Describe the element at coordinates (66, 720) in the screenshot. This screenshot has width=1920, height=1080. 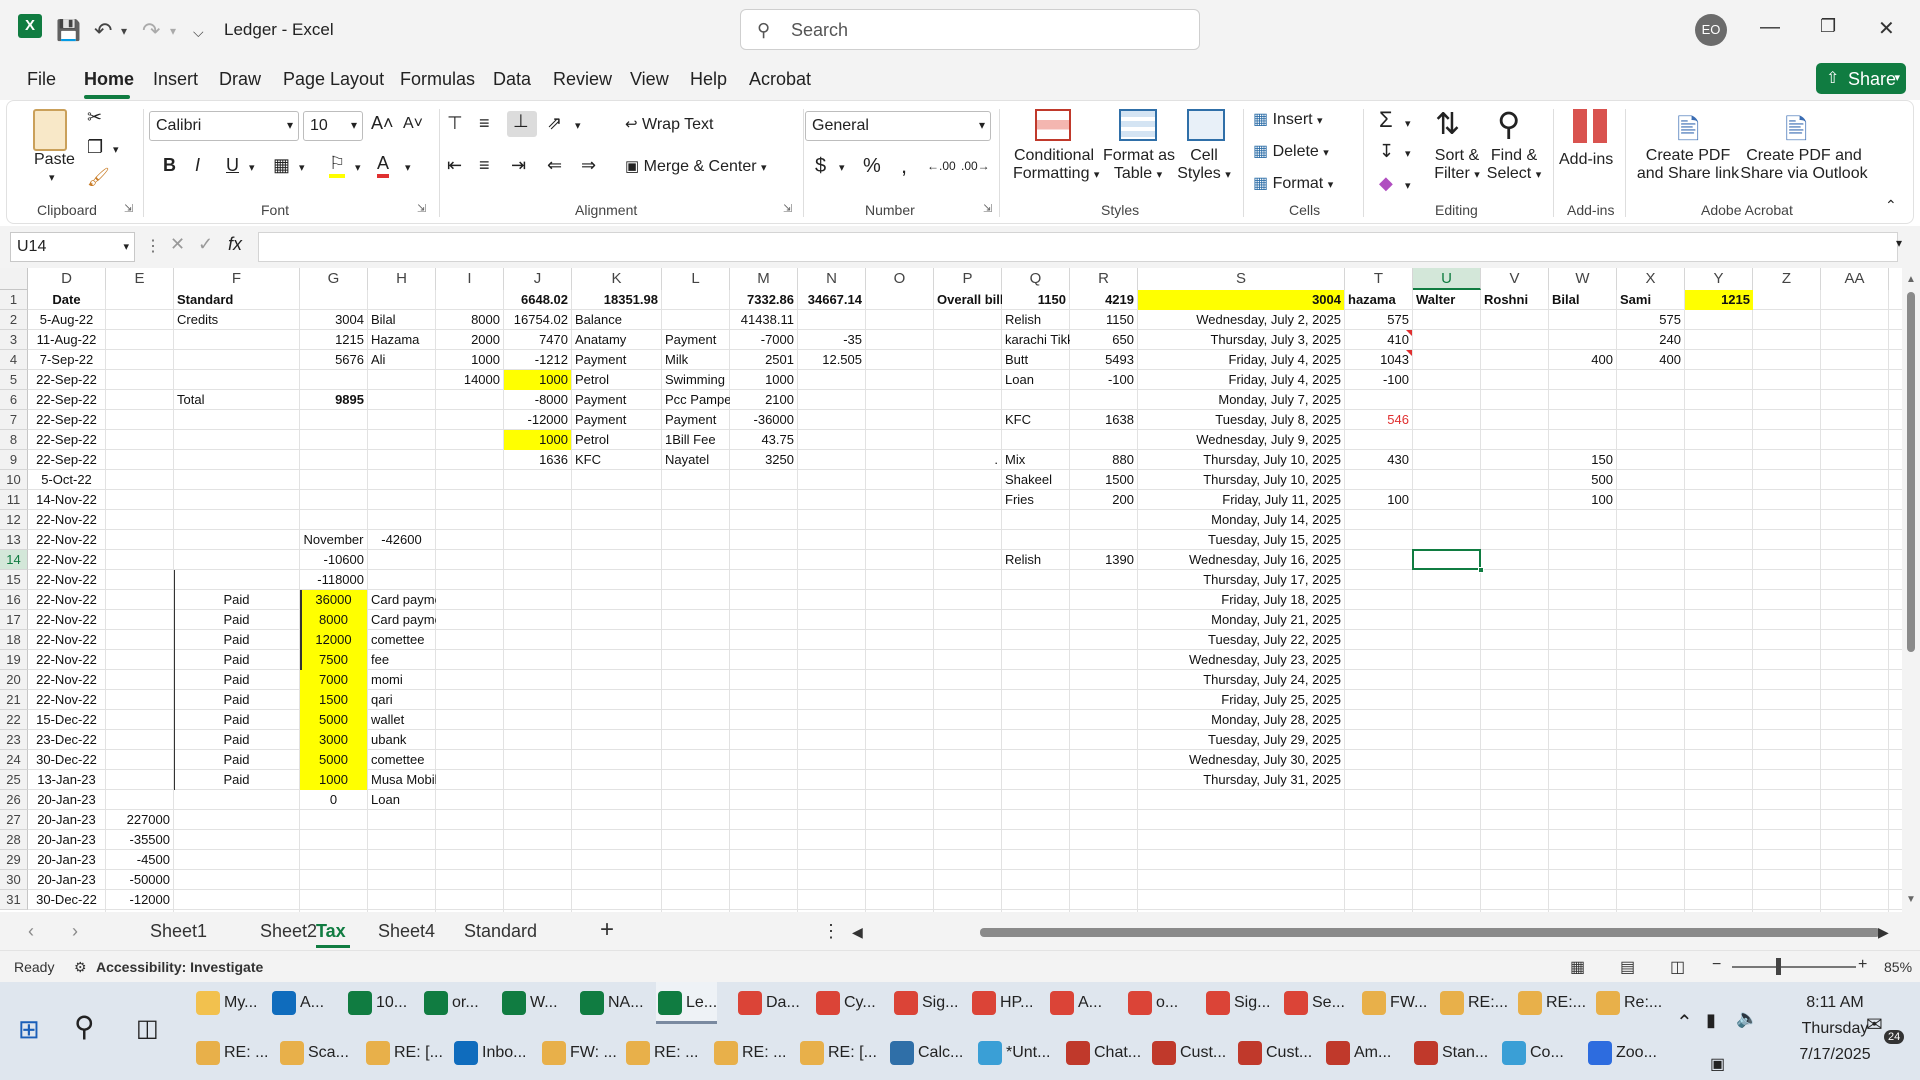
I see `cell-d22: 15-Dec-22` at that location.